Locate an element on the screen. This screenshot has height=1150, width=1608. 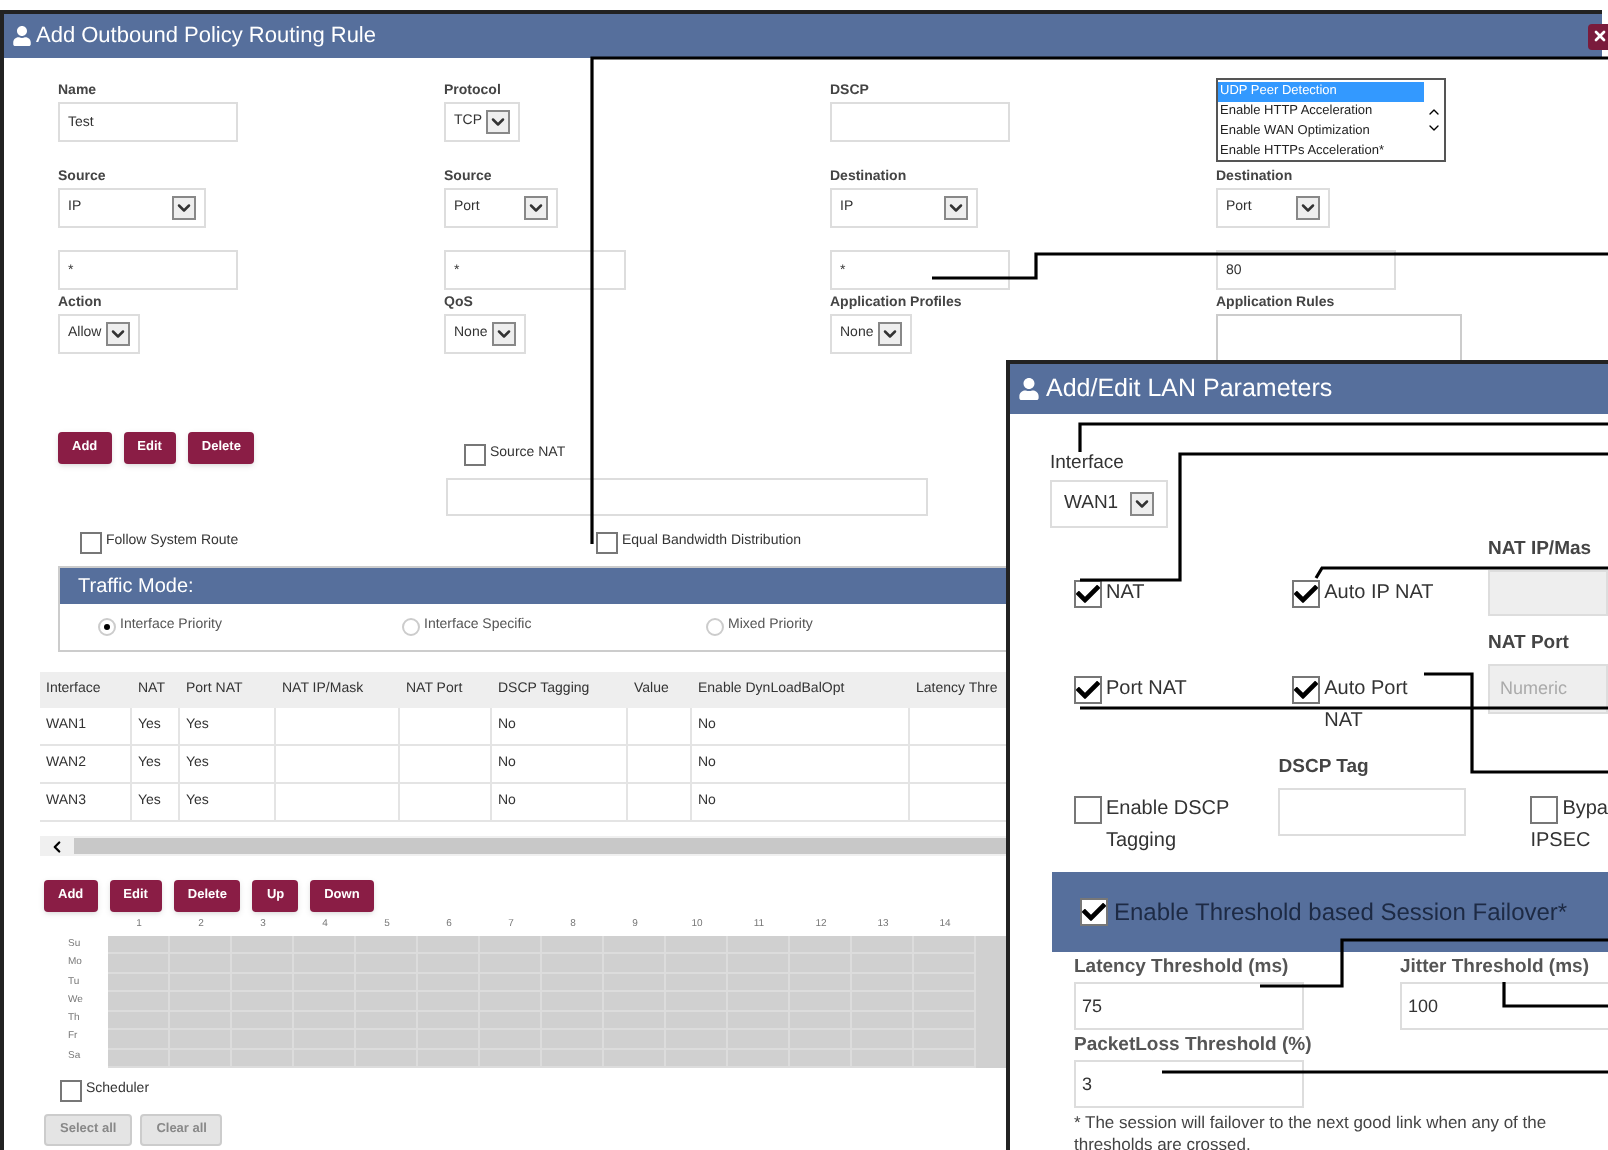
field-label: NAT IP/Mas is located at coordinates (1541, 550).